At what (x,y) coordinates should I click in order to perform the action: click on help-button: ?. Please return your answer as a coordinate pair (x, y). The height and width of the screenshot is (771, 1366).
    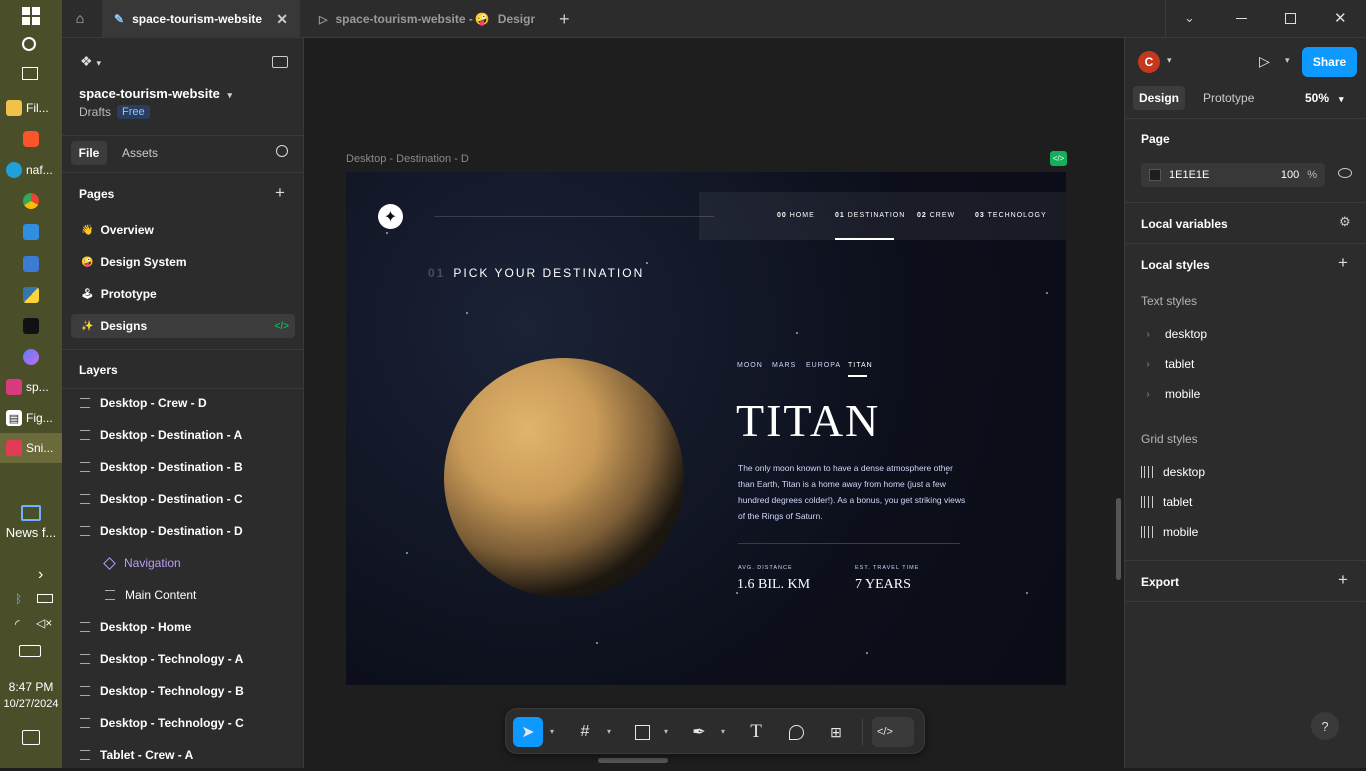
    Looking at the image, I should click on (1325, 726).